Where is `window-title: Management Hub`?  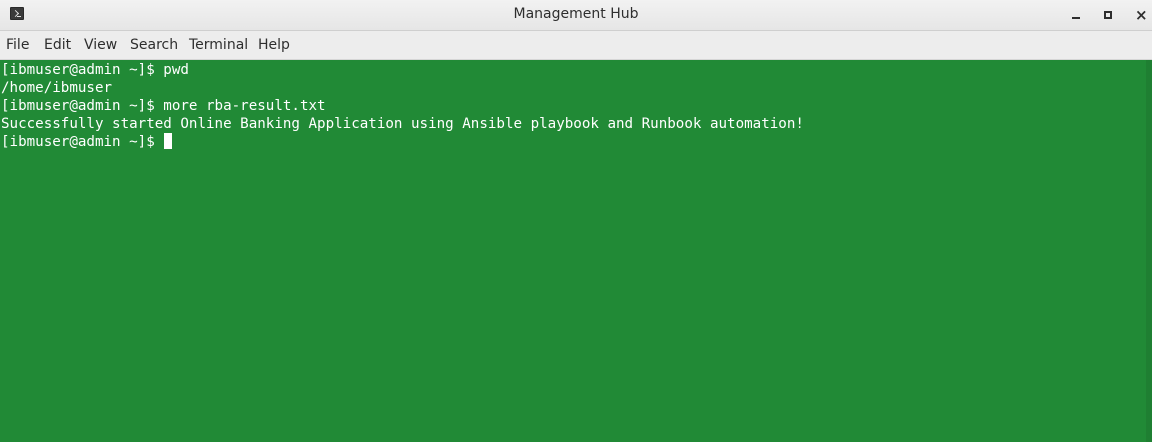 window-title: Management Hub is located at coordinates (576, 14).